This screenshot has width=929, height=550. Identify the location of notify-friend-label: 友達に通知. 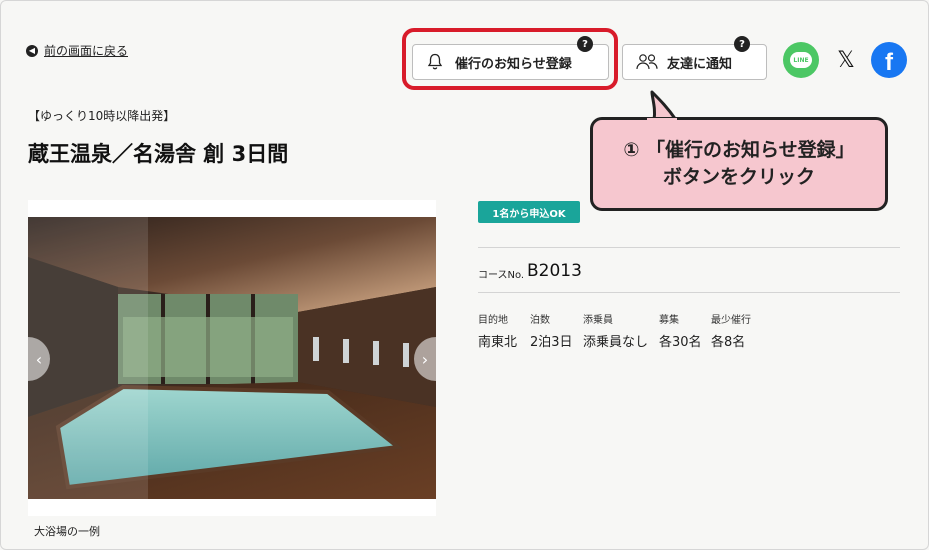
(700, 64).